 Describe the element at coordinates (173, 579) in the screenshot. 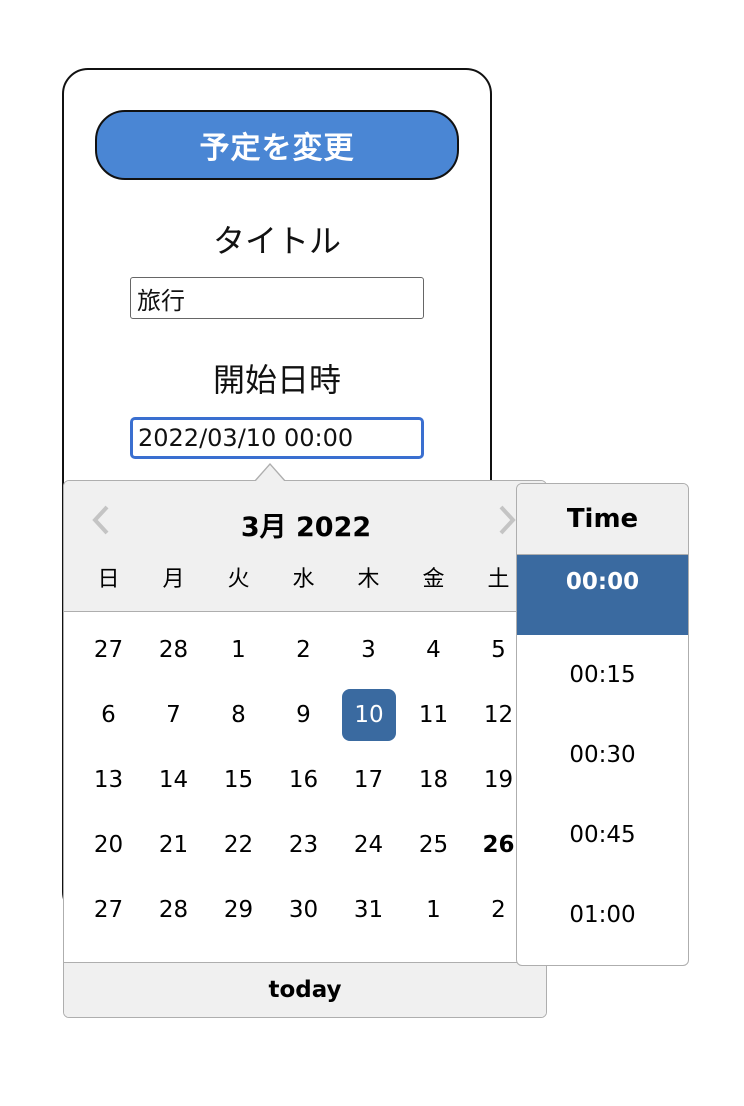

I see `weekday-label: 月` at that location.